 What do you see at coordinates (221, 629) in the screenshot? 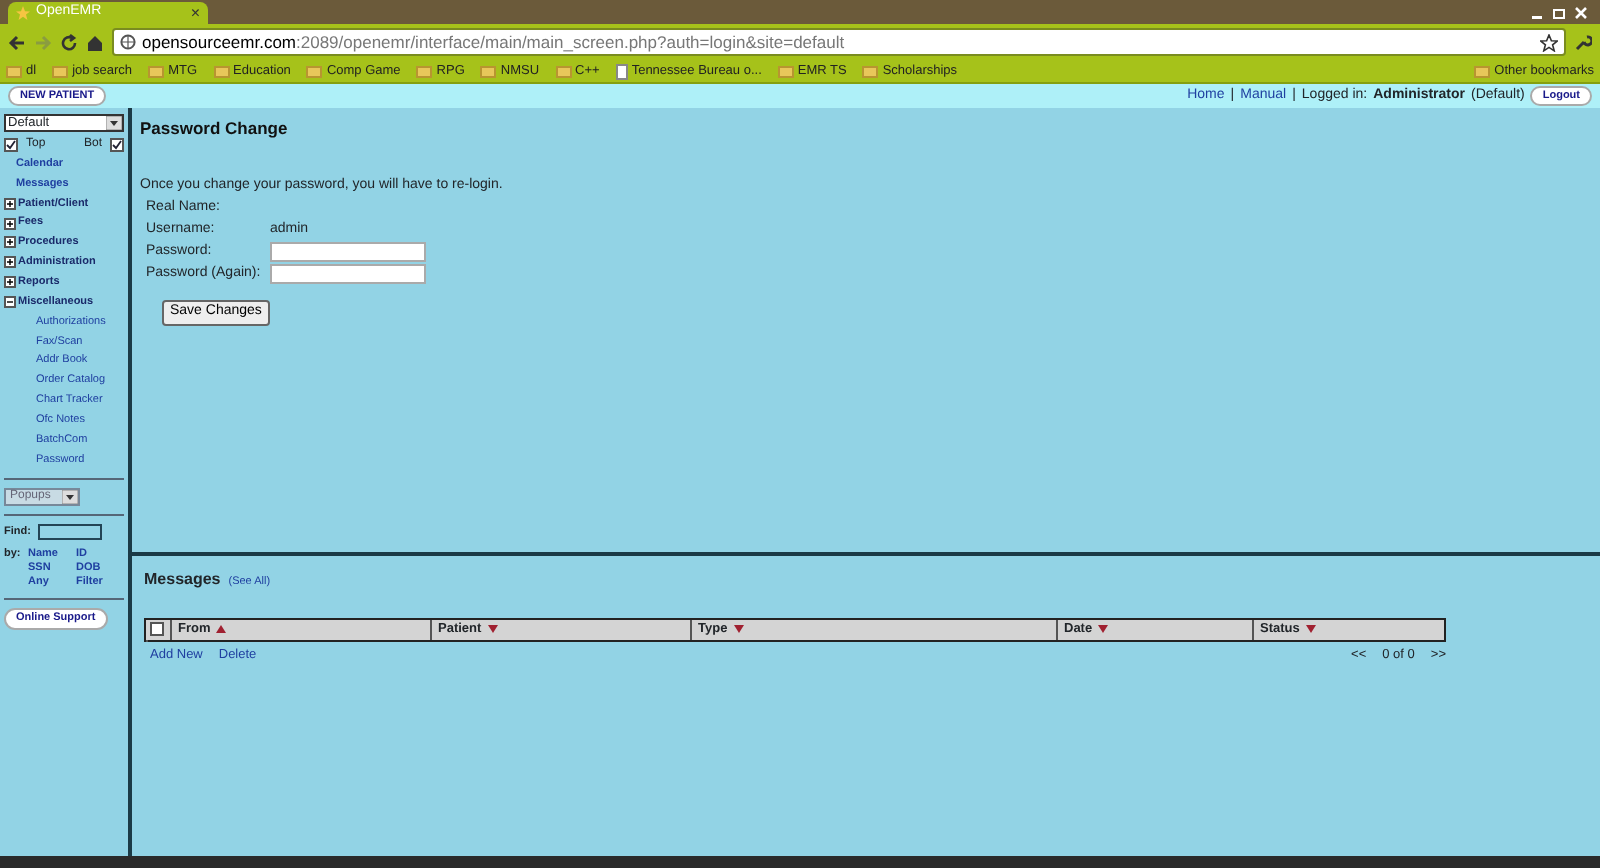
I see `sort-up-icon` at bounding box center [221, 629].